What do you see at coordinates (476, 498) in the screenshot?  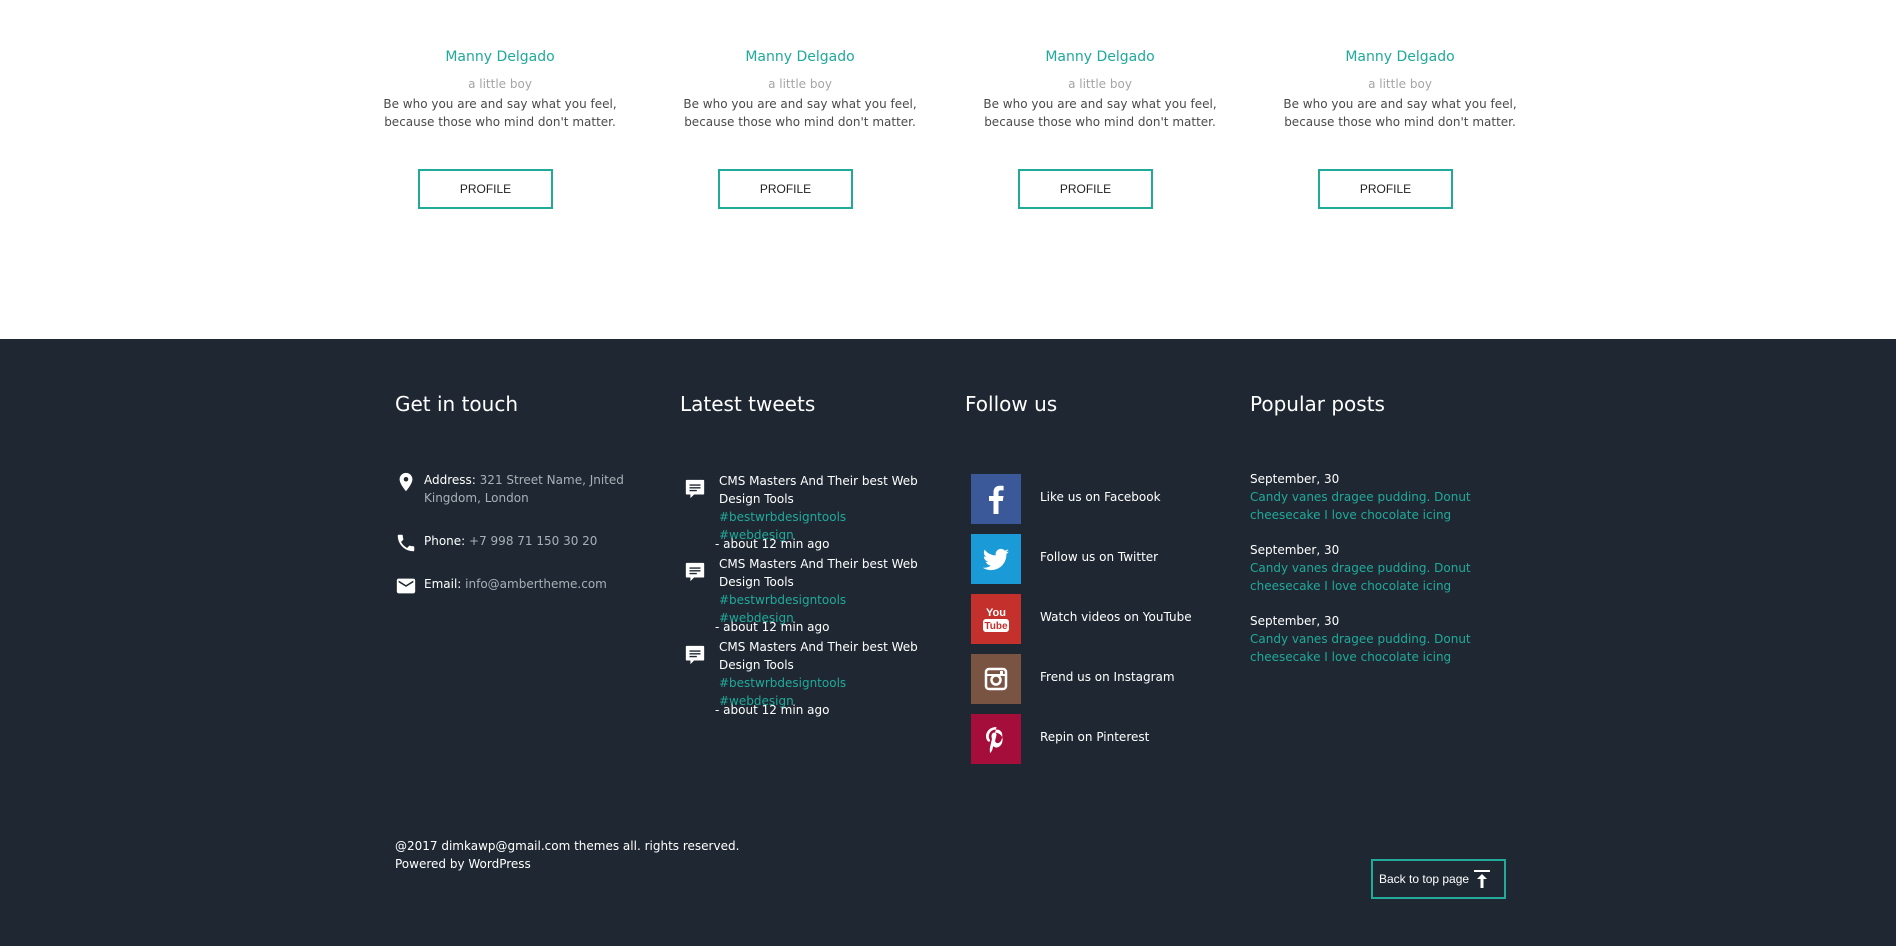 I see `address-value-line2: Kingdom, London` at bounding box center [476, 498].